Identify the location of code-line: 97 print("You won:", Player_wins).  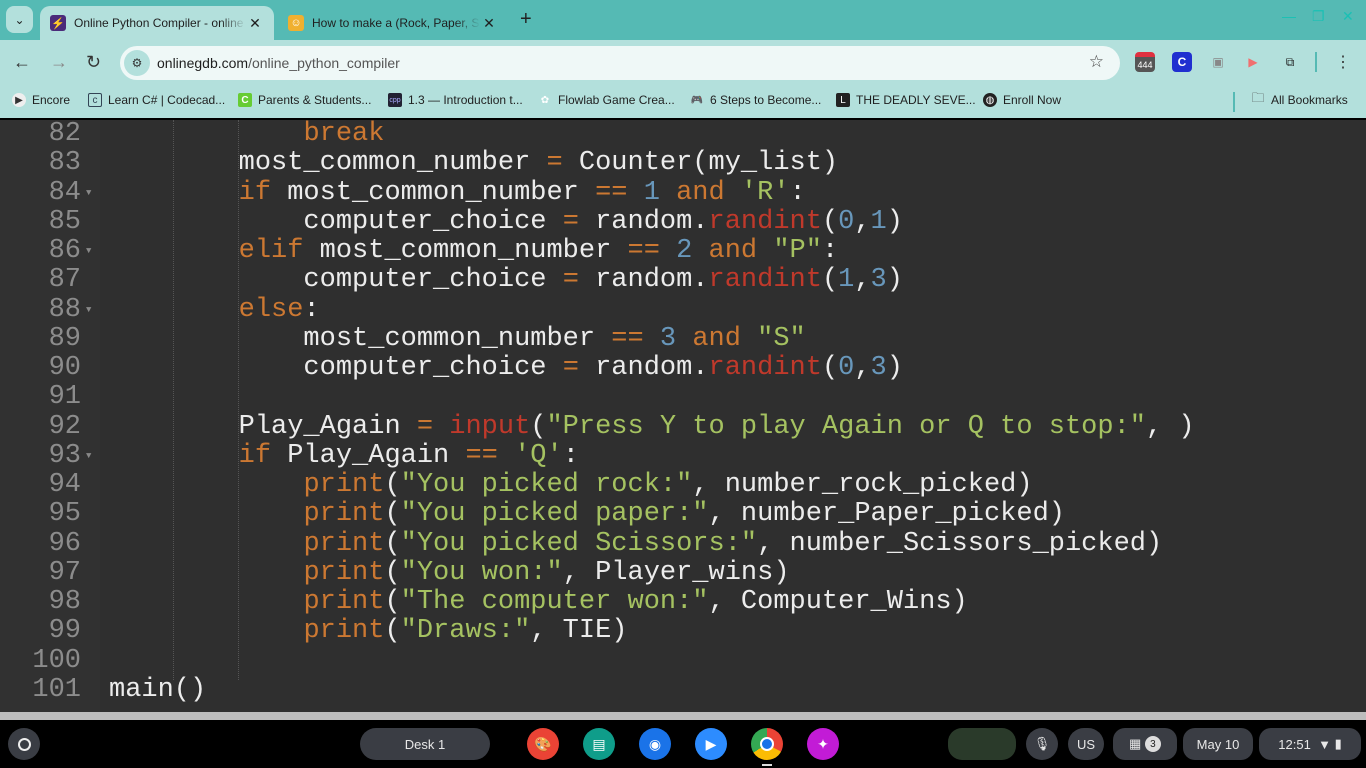
(683, 573).